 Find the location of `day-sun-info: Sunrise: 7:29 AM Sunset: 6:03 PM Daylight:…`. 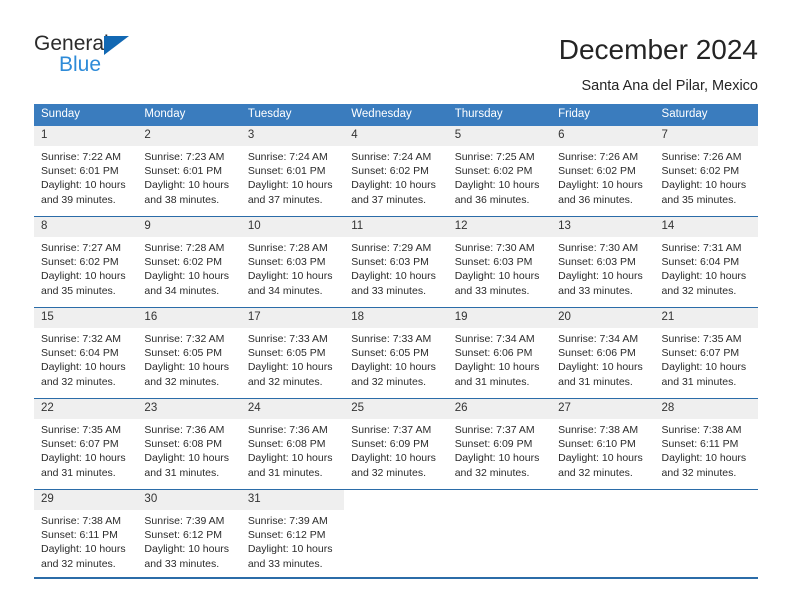

day-sun-info: Sunrise: 7:29 AM Sunset: 6:03 PM Daylight:… is located at coordinates (395, 267).